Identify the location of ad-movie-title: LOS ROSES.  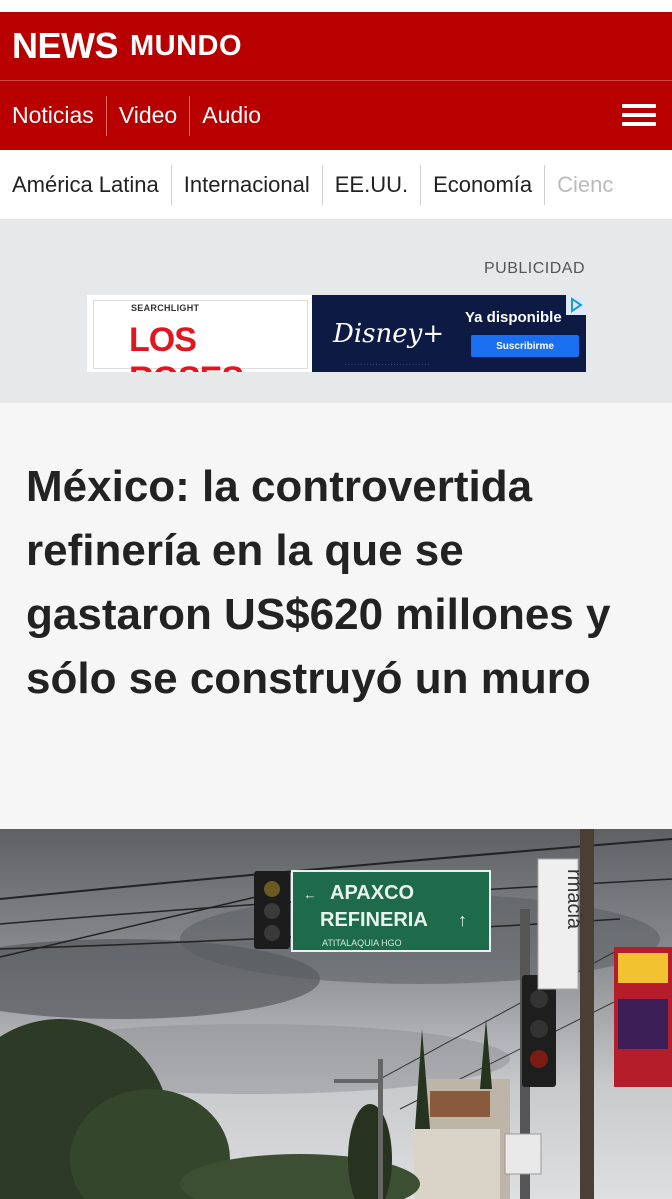
(186, 346).